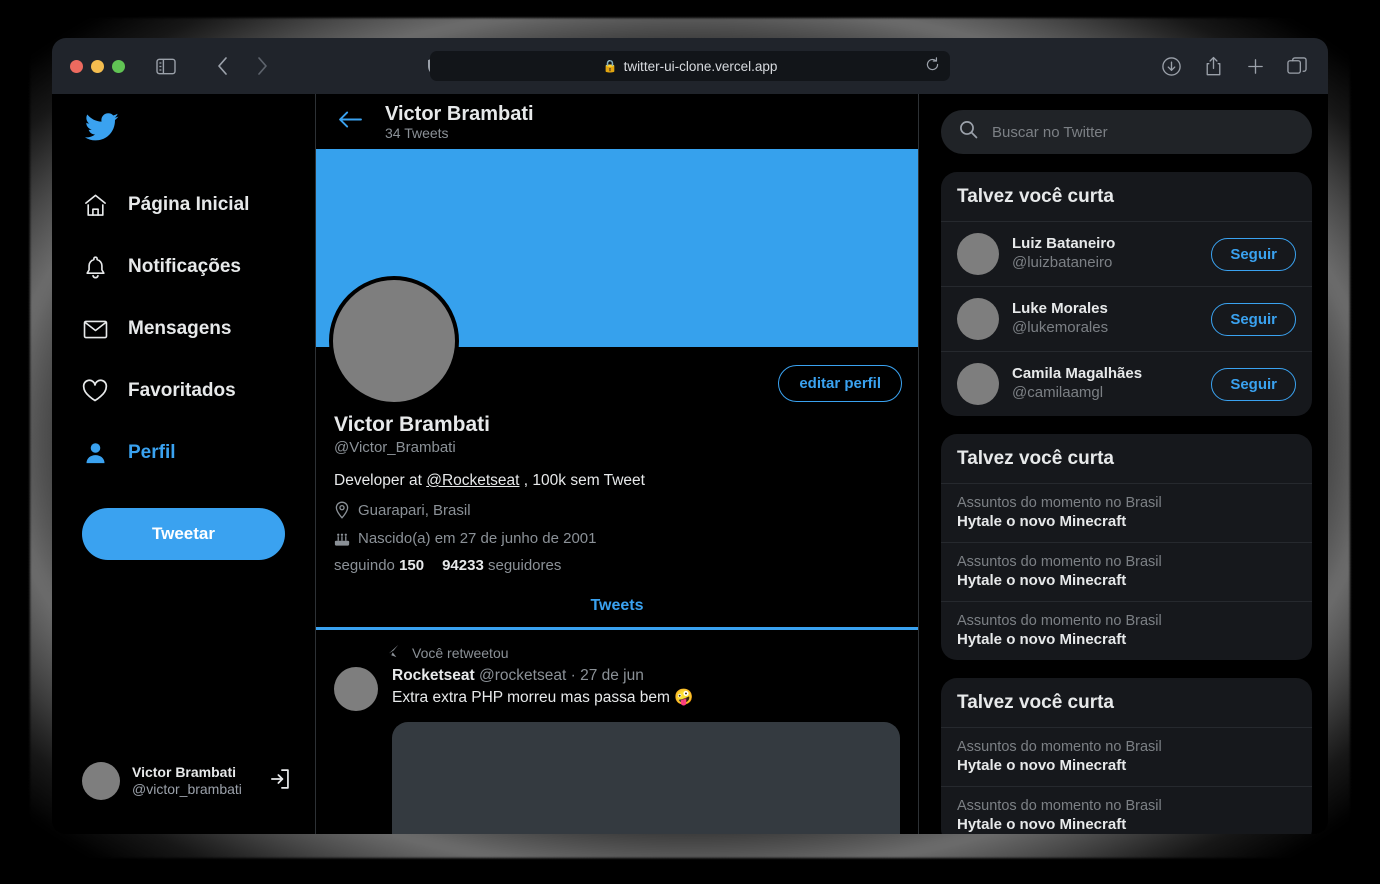 Image resolution: width=1380 pixels, height=884 pixels. What do you see at coordinates (617, 607) in the screenshot?
I see `tab-tweets: Tweets` at bounding box center [617, 607].